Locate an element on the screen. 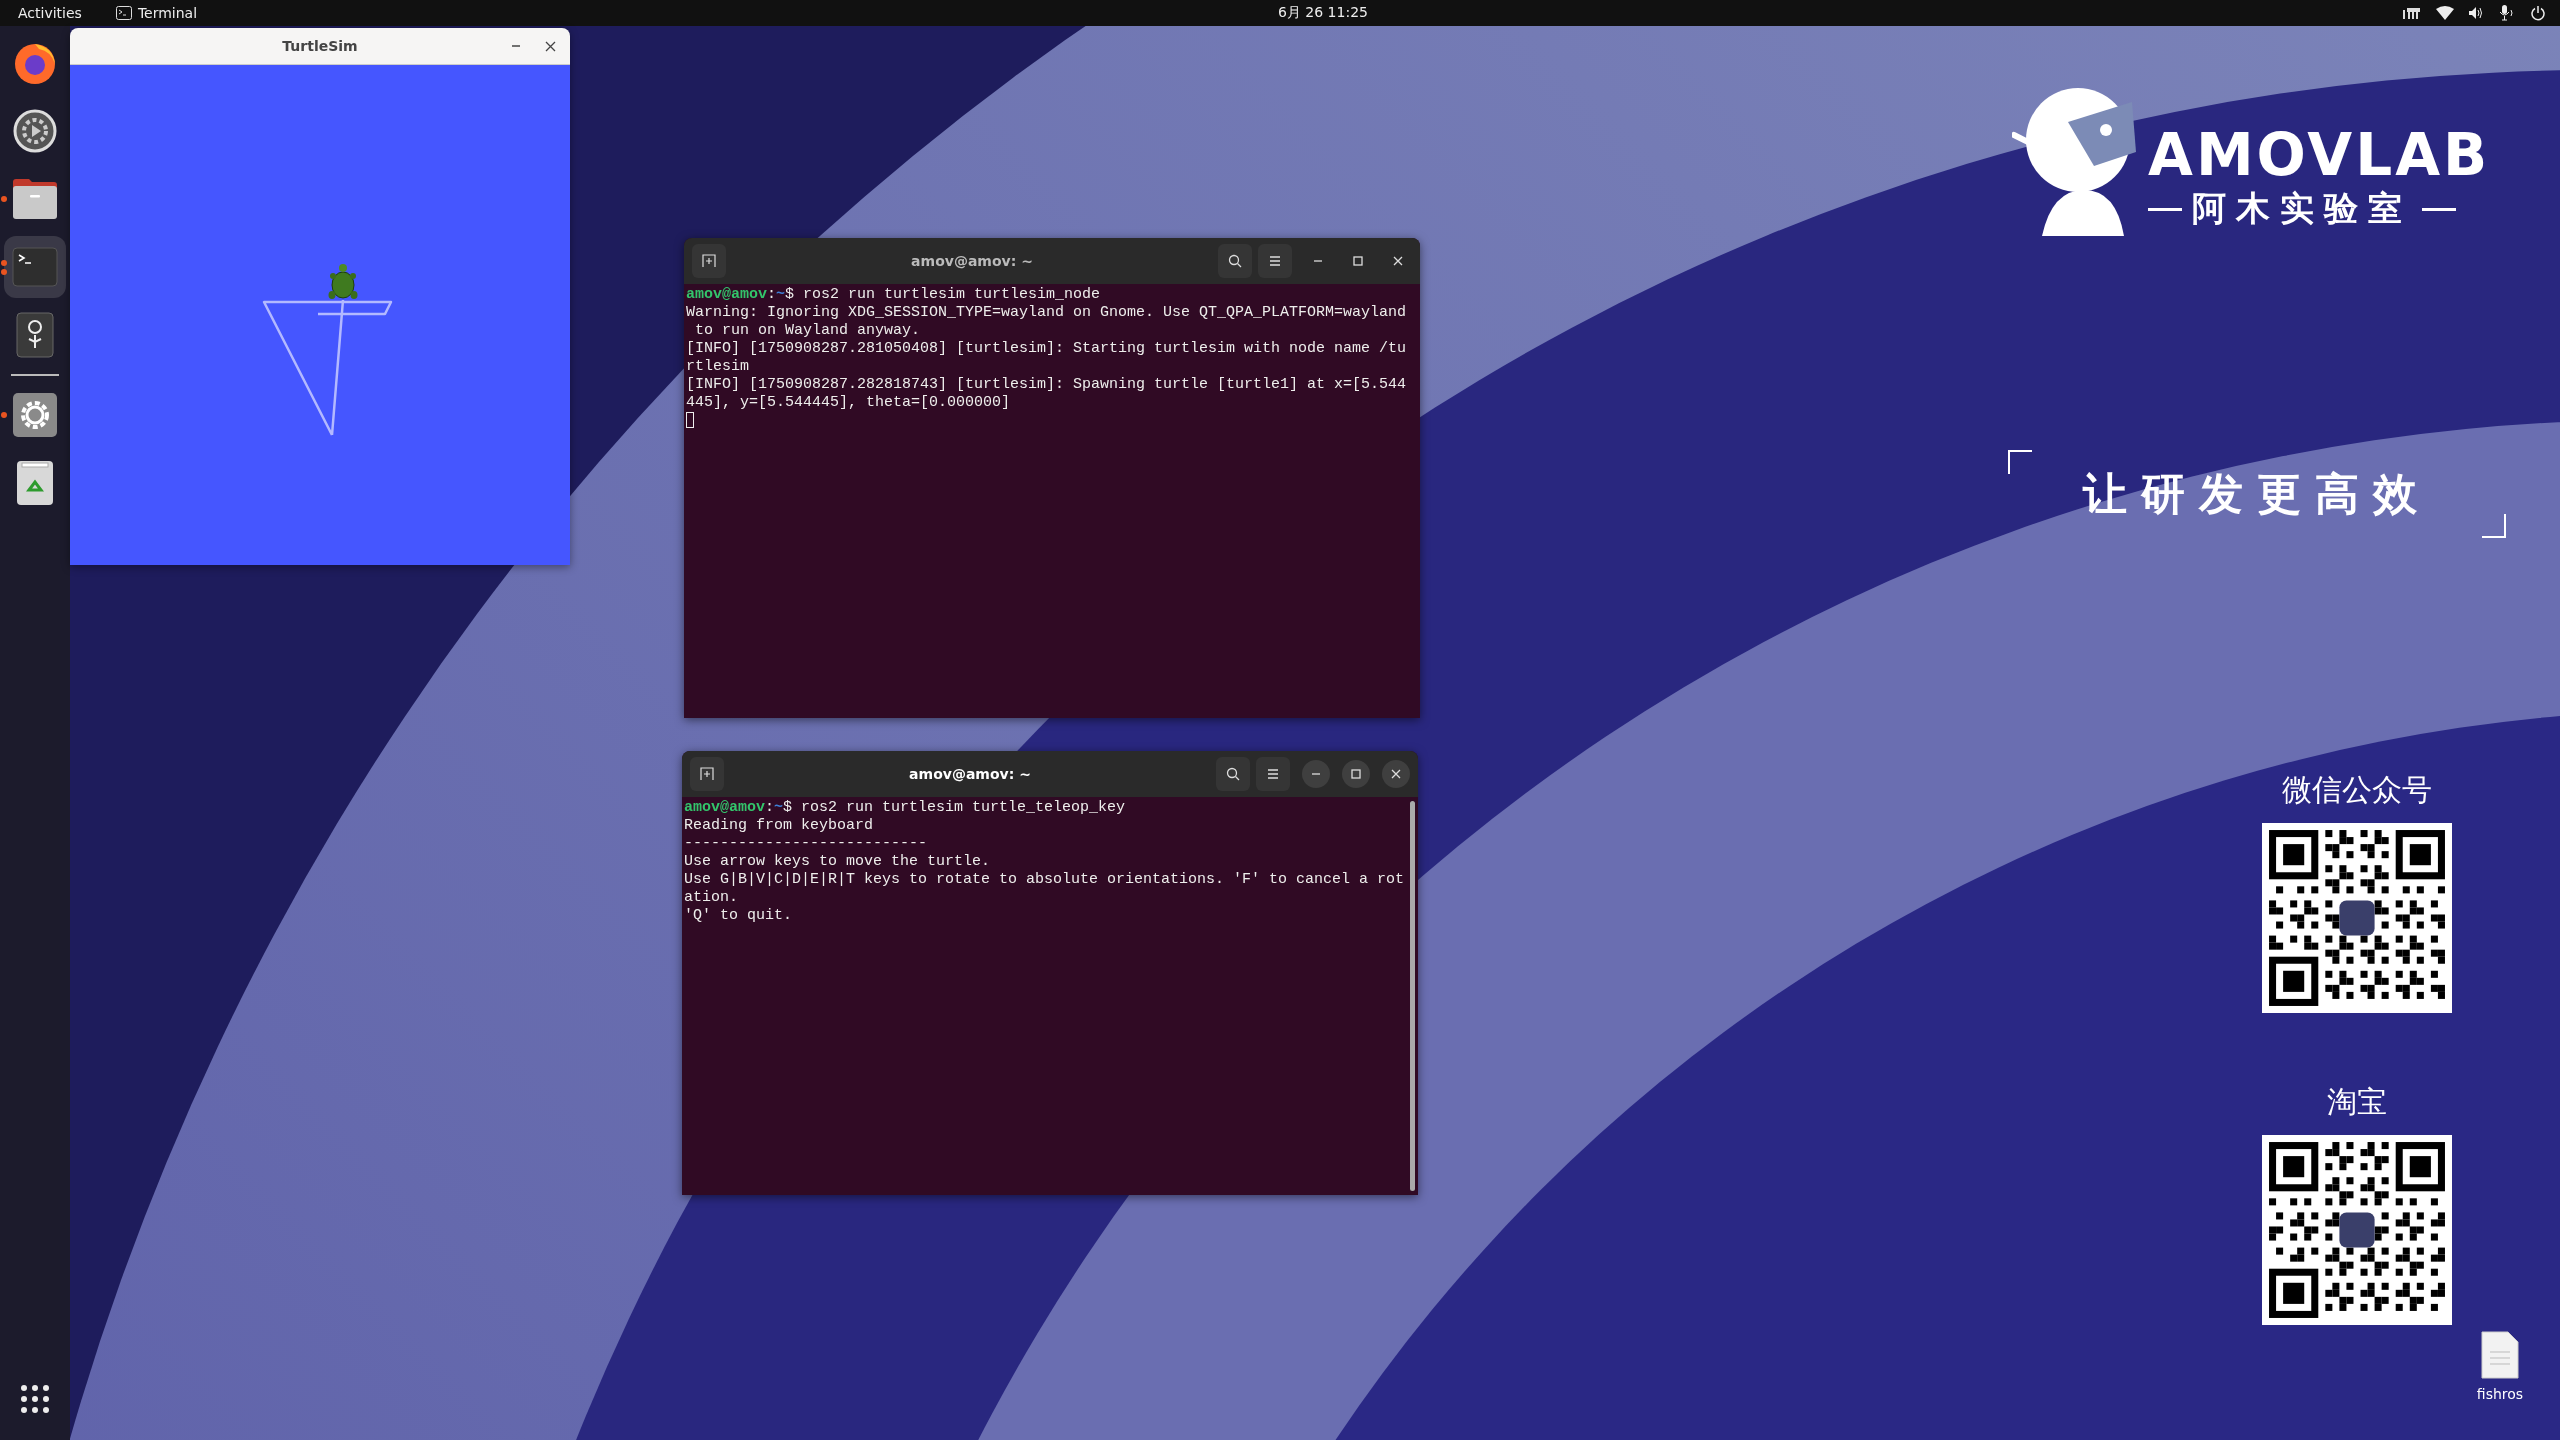  wifi-icon is located at coordinates (2445, 13).